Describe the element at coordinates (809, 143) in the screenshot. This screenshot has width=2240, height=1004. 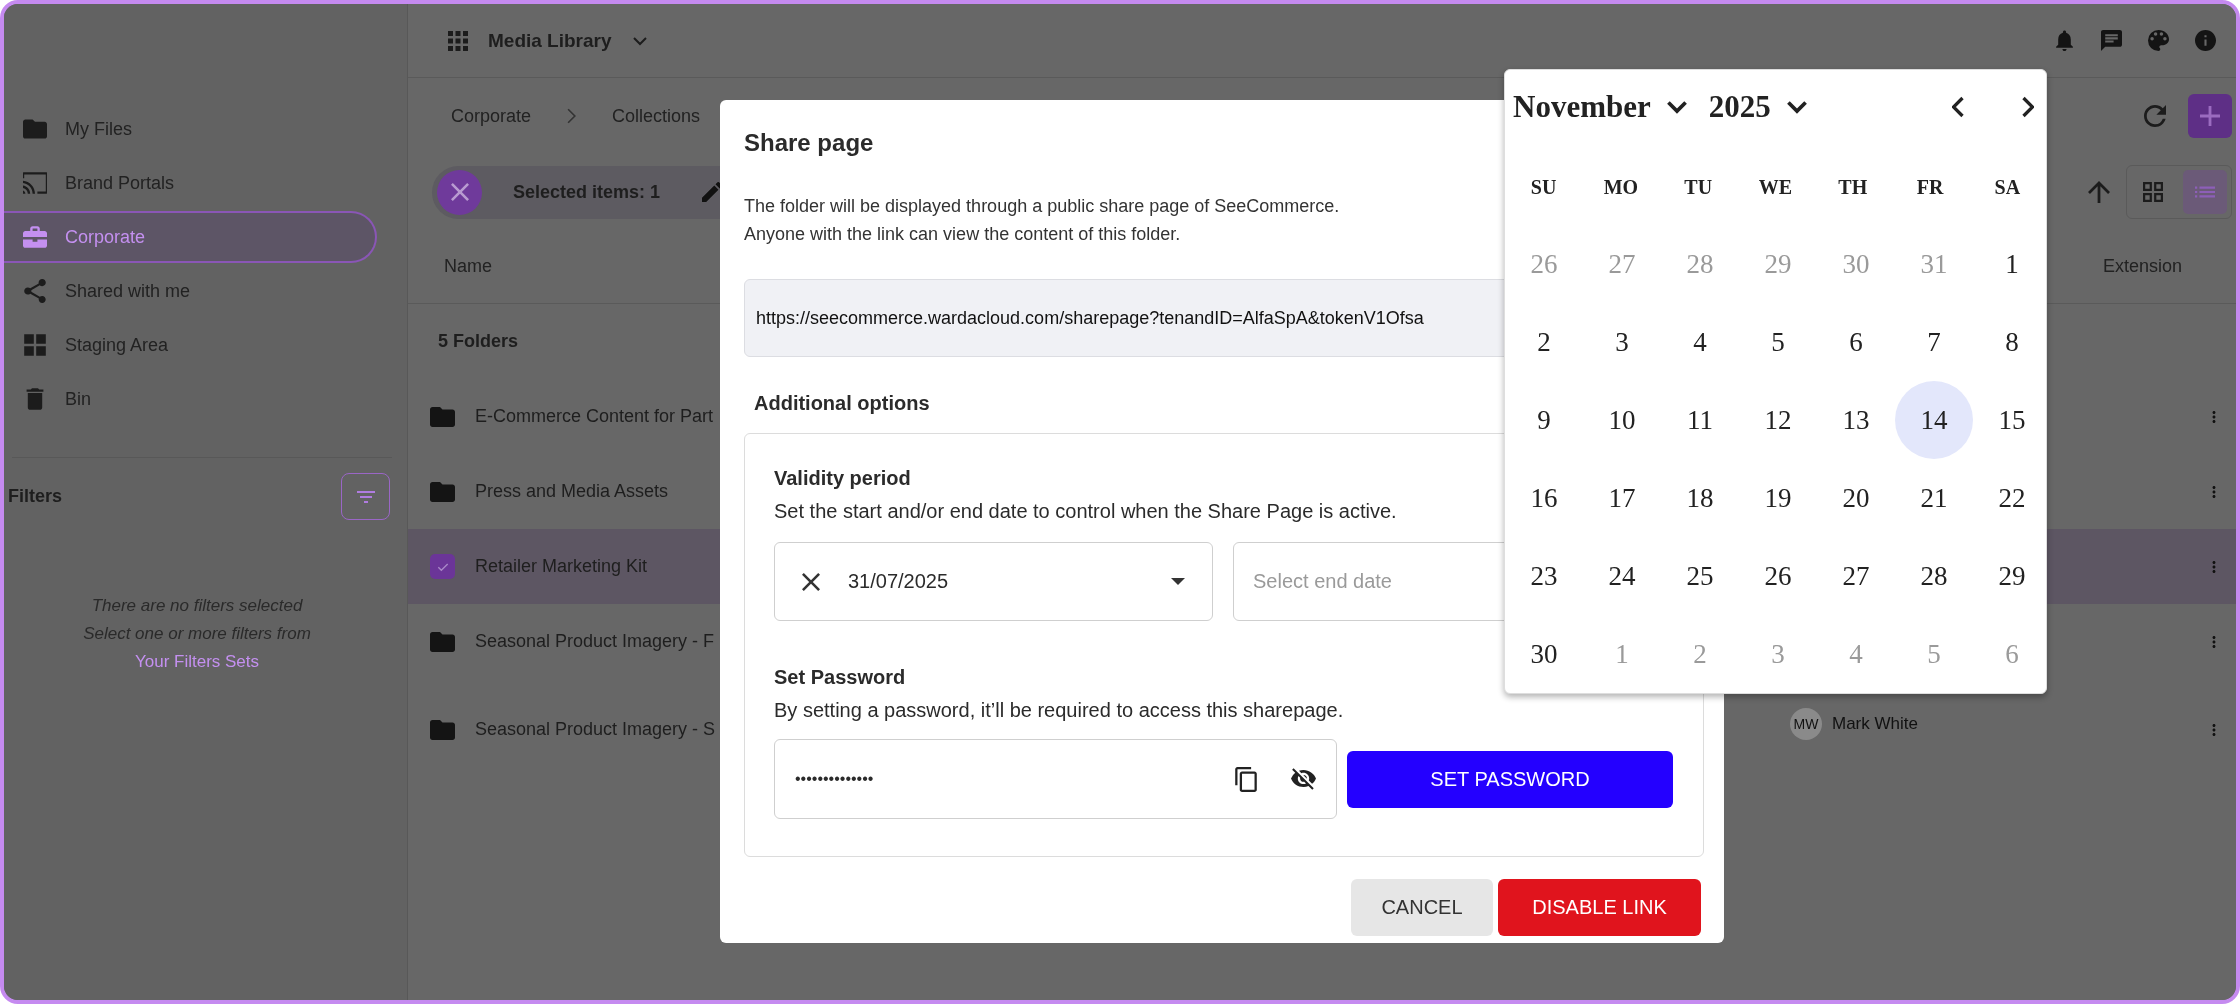
I see `dialog-title: Share page` at that location.